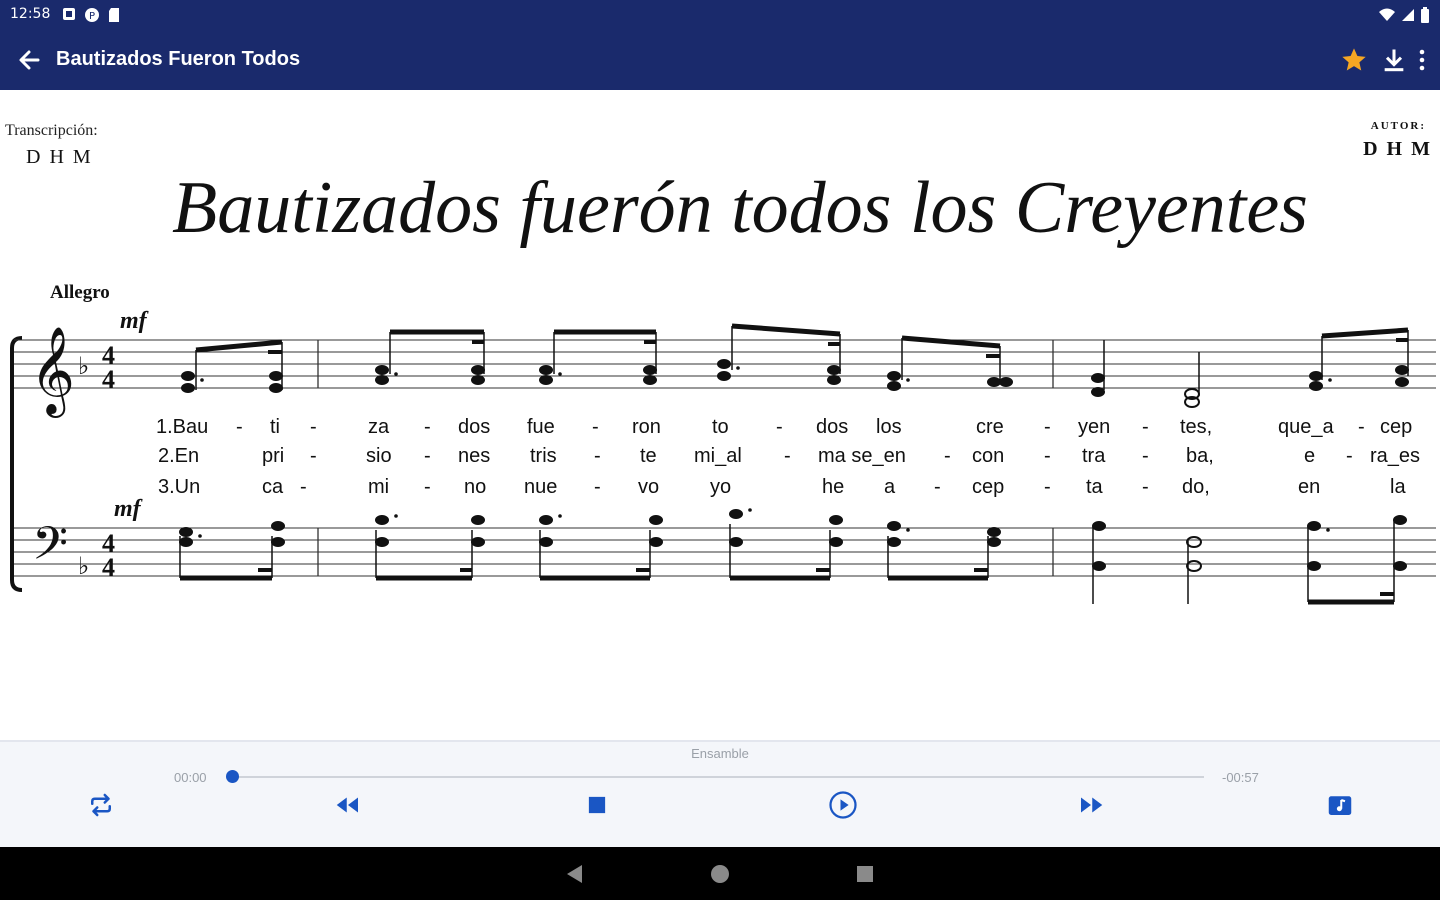 This screenshot has width=1440, height=900. Describe the element at coordinates (179, 456) in the screenshot. I see `lyric-syllable: 2.En` at that location.